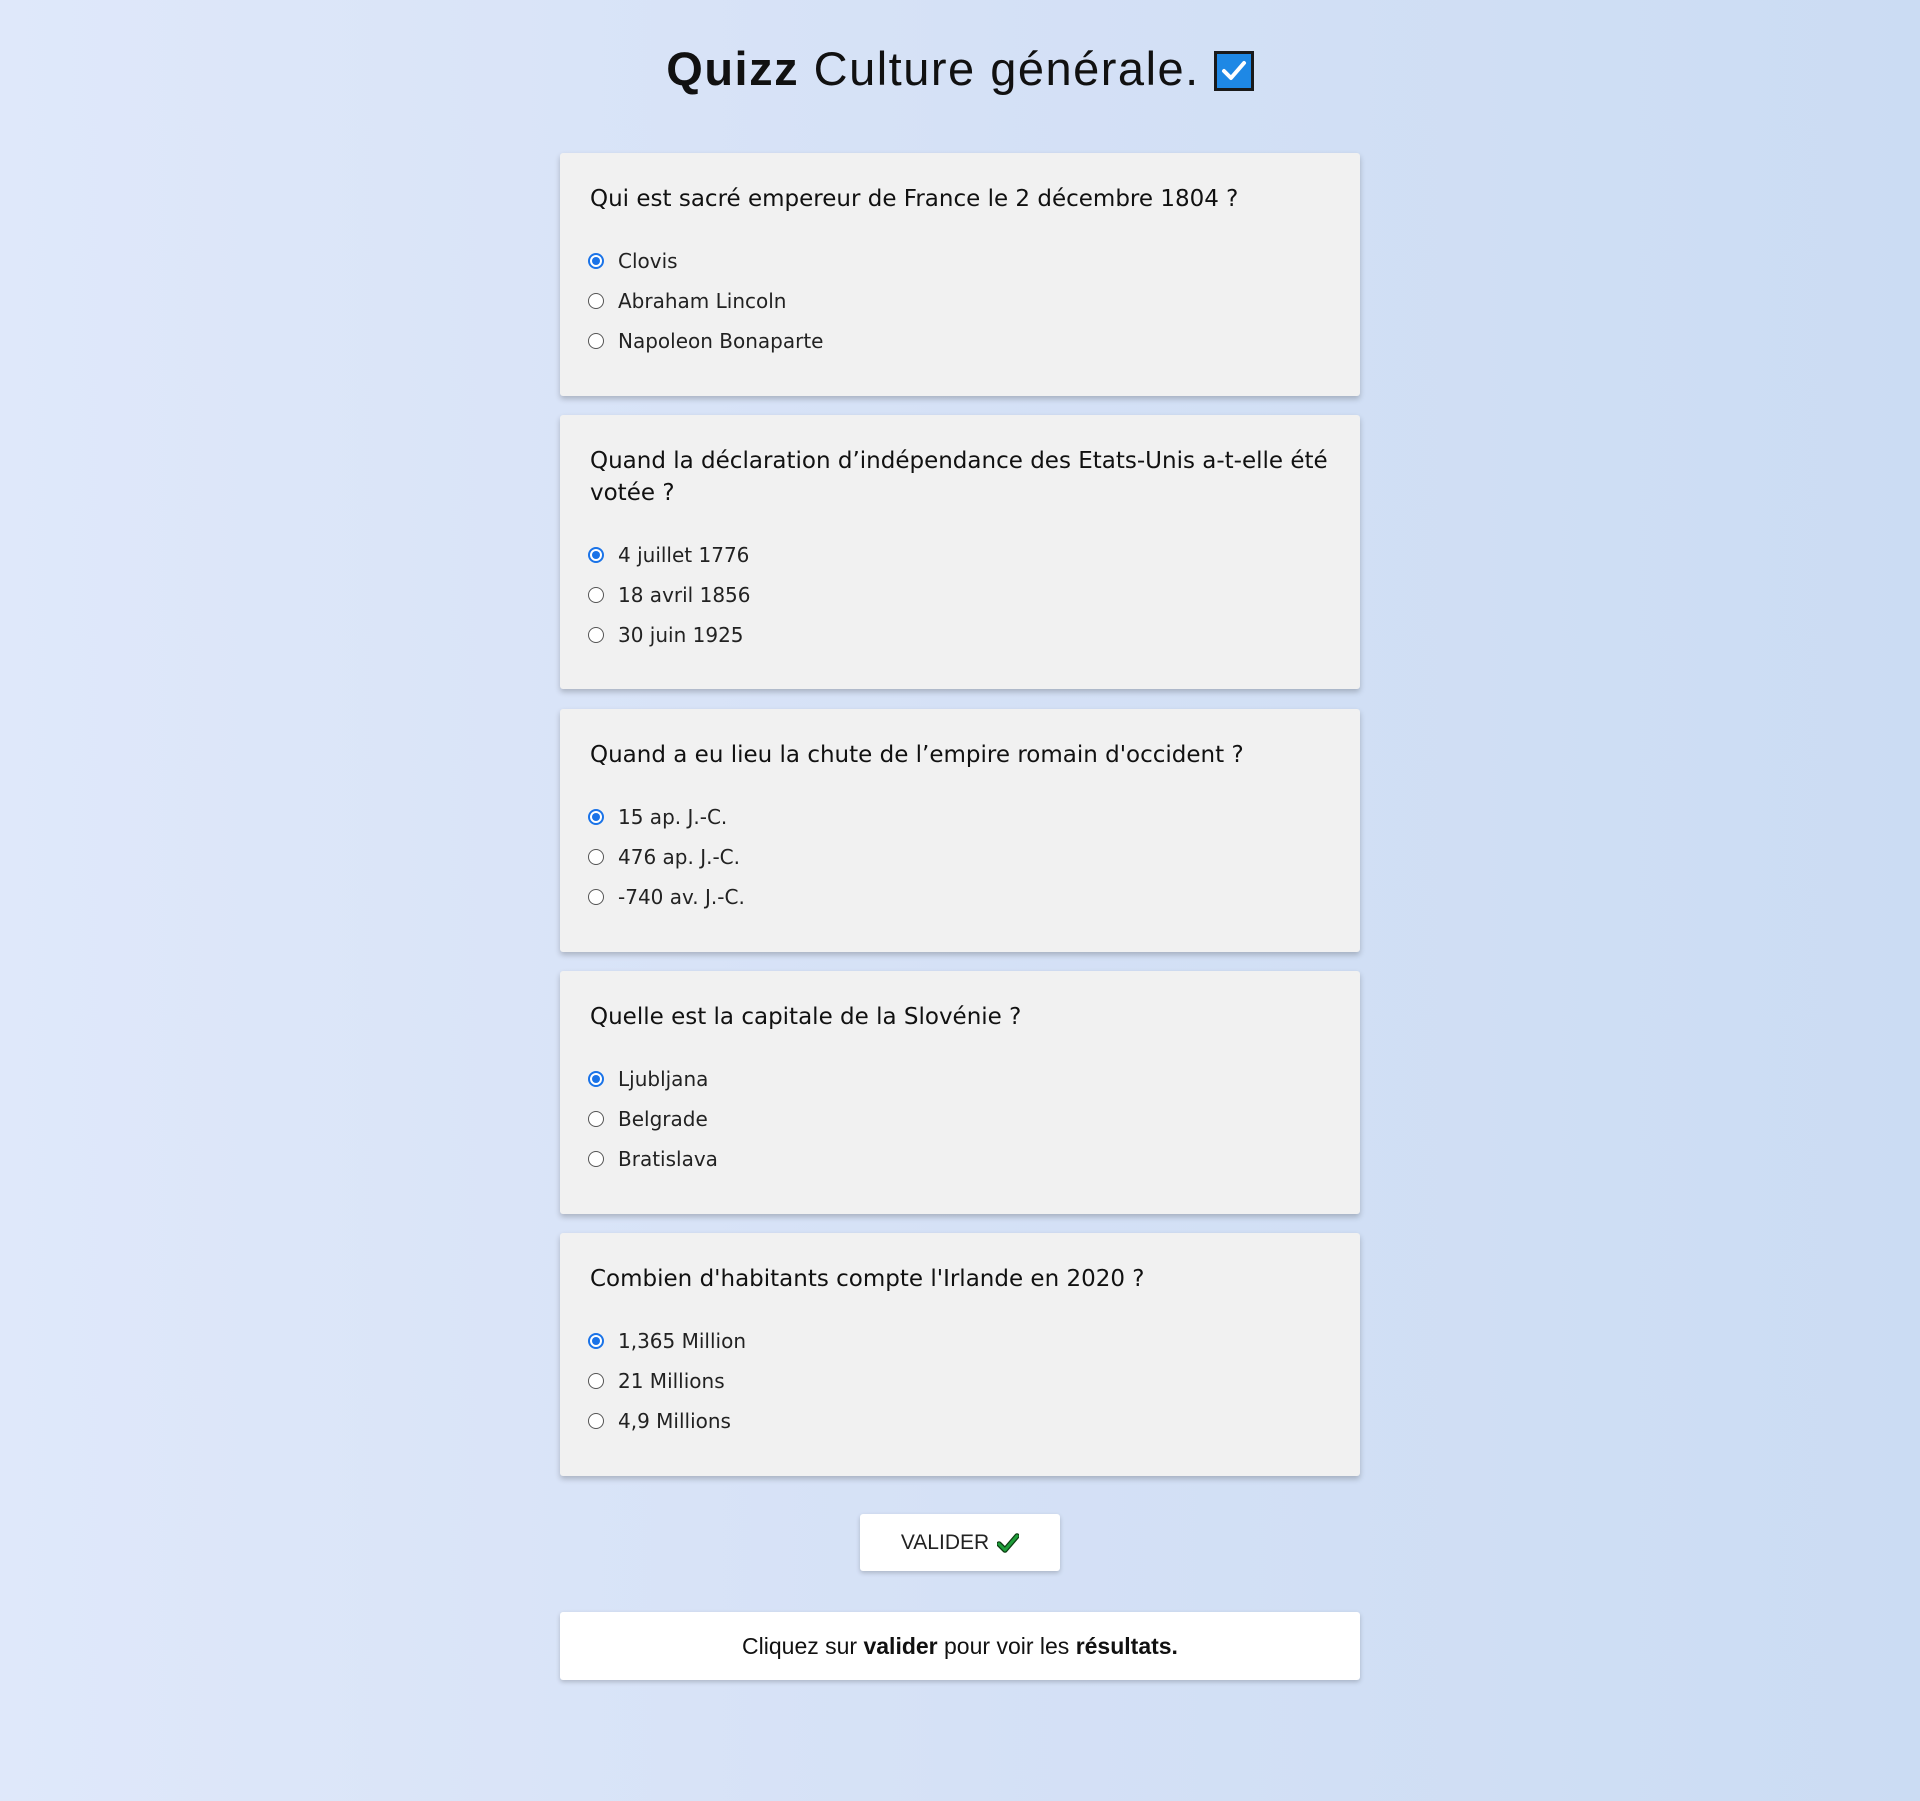 This screenshot has height=1801, width=1920. Describe the element at coordinates (1126, 1645) in the screenshot. I see `result-bold-resultats: résultats.` at that location.